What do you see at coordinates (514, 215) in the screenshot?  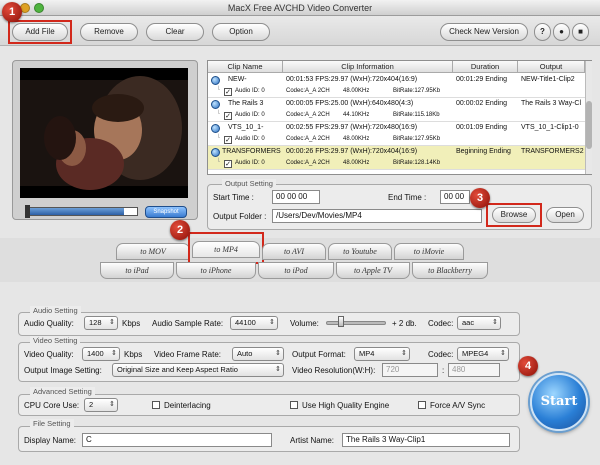 I see `browse-button: Browse` at bounding box center [514, 215].